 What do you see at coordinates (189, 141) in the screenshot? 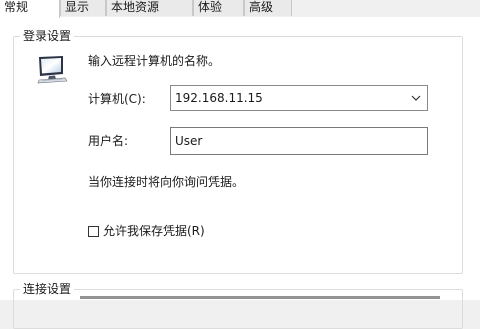
I see `username-value: User` at bounding box center [189, 141].